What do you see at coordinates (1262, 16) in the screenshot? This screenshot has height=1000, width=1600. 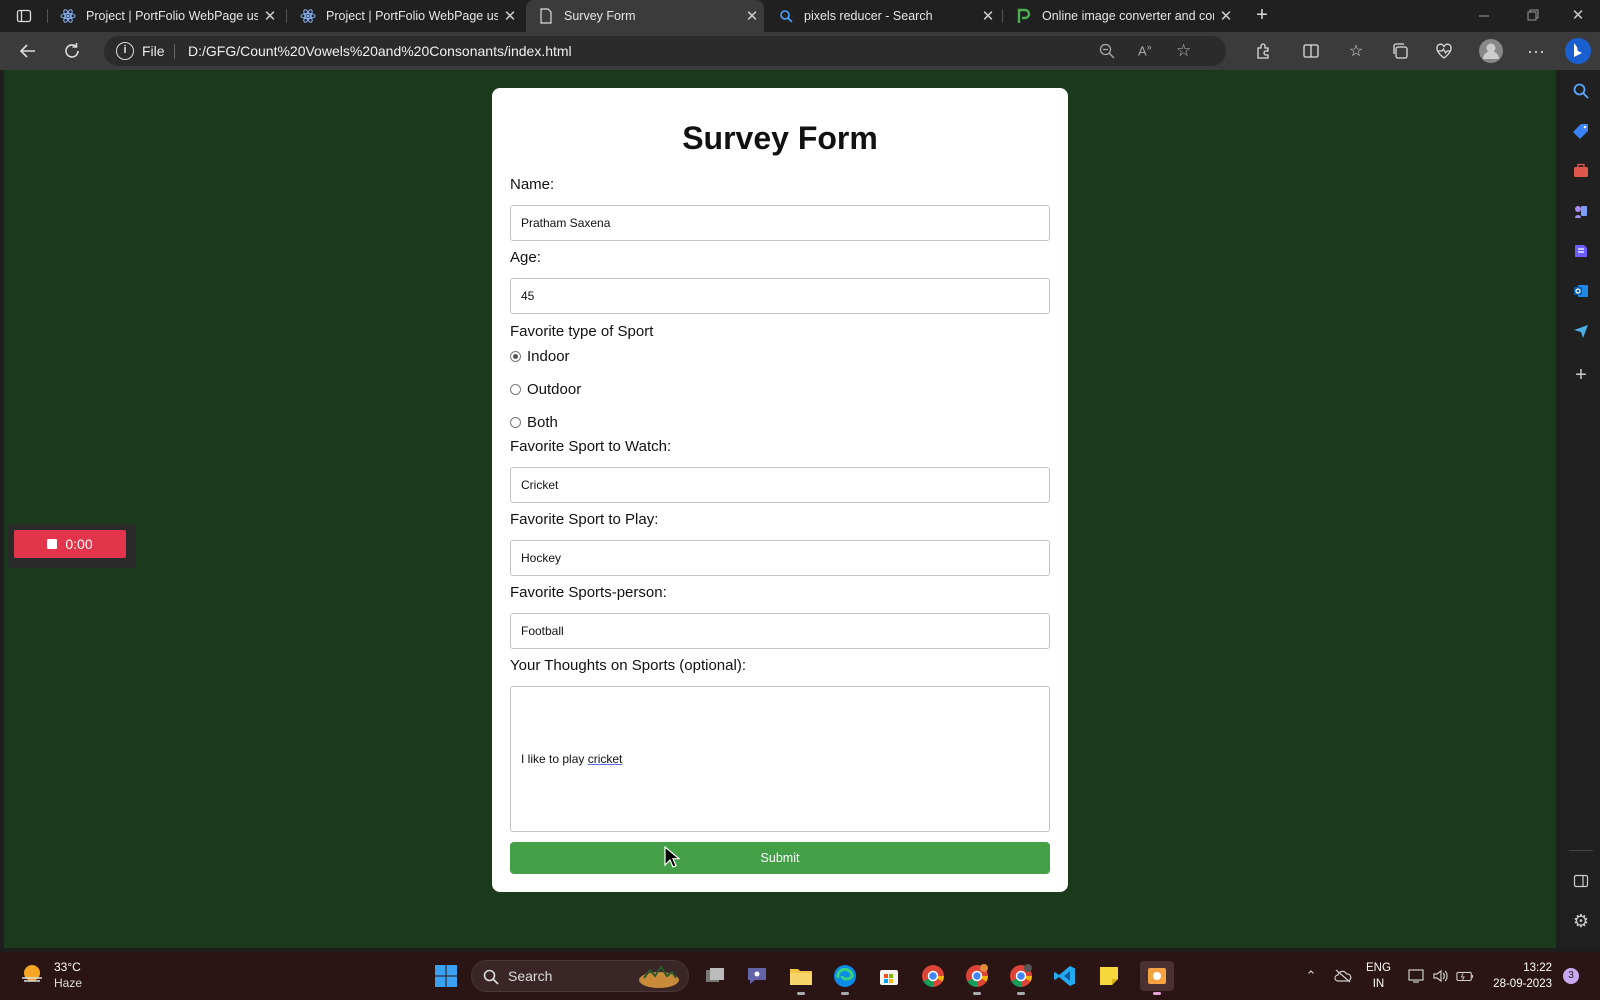 I see `new-tab-button: +` at bounding box center [1262, 16].